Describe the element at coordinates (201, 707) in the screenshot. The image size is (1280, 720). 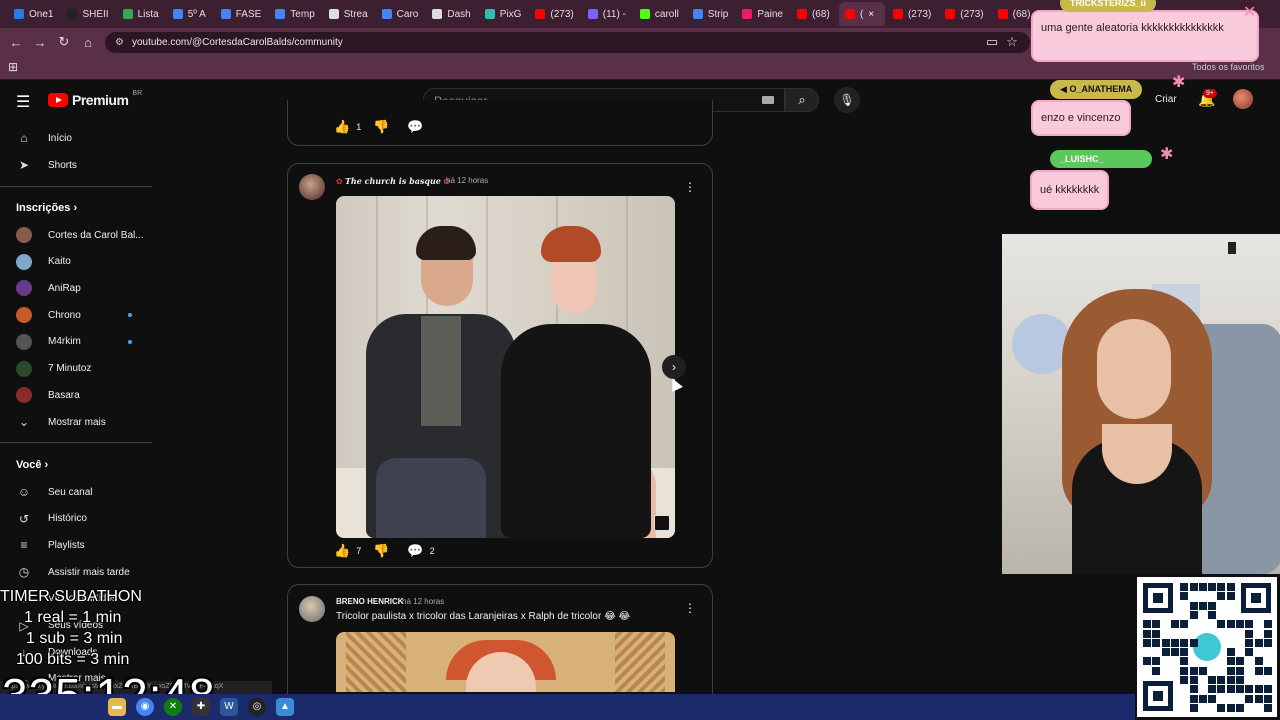
I see `app-icon: ✚` at that location.